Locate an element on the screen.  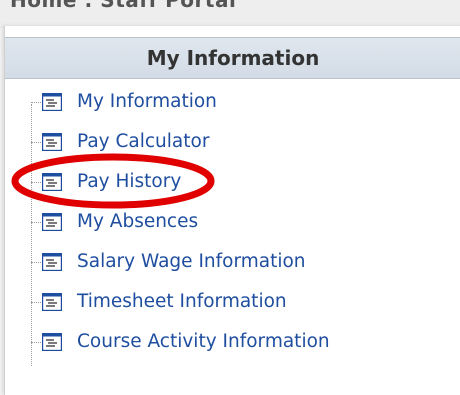
menu-item-label: Salary Wage Information is located at coordinates (191, 262).